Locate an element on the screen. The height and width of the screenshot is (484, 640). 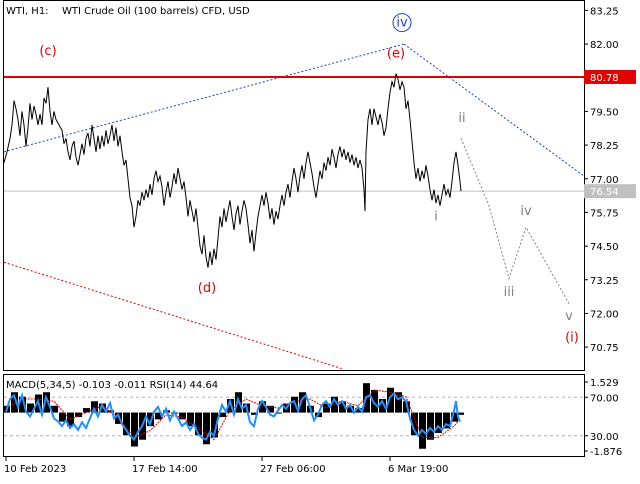
wave-label: ii is located at coordinates (461, 118).